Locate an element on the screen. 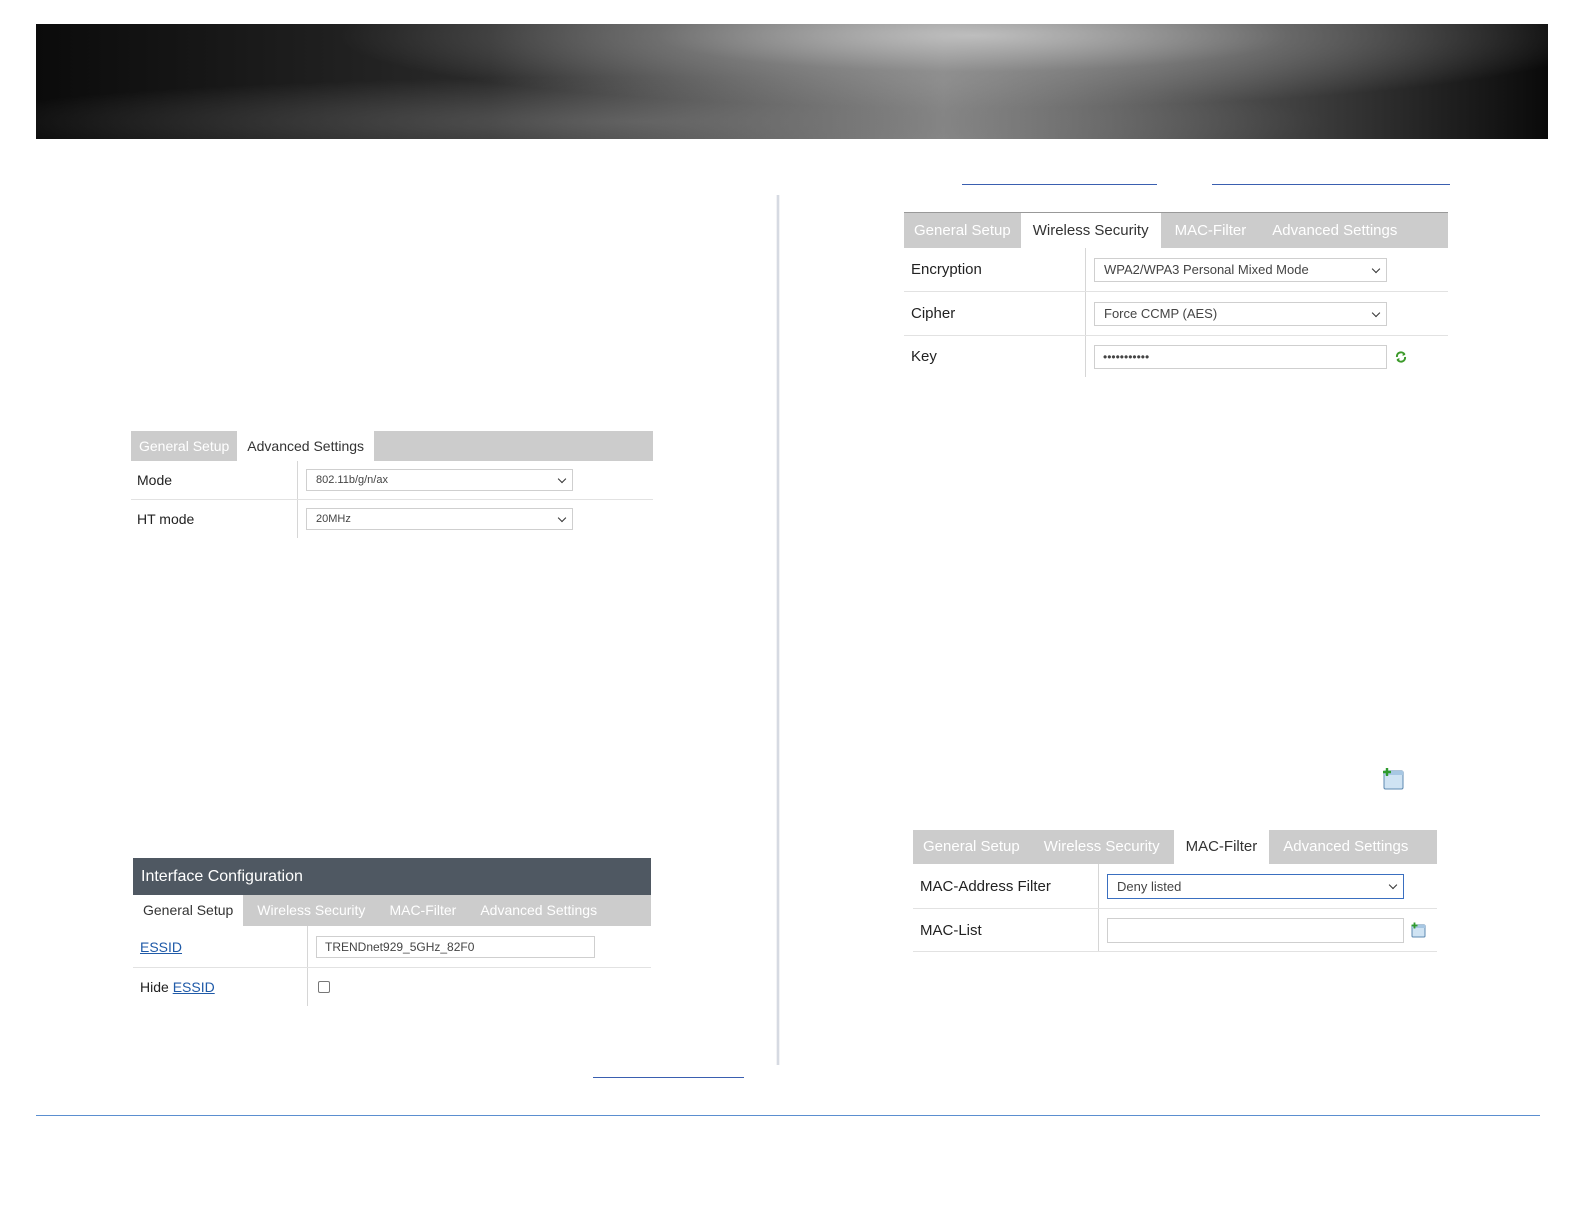 The height and width of the screenshot is (1224, 1584). form-row: MAC-Address Filter Deny listed is located at coordinates (1175, 886).